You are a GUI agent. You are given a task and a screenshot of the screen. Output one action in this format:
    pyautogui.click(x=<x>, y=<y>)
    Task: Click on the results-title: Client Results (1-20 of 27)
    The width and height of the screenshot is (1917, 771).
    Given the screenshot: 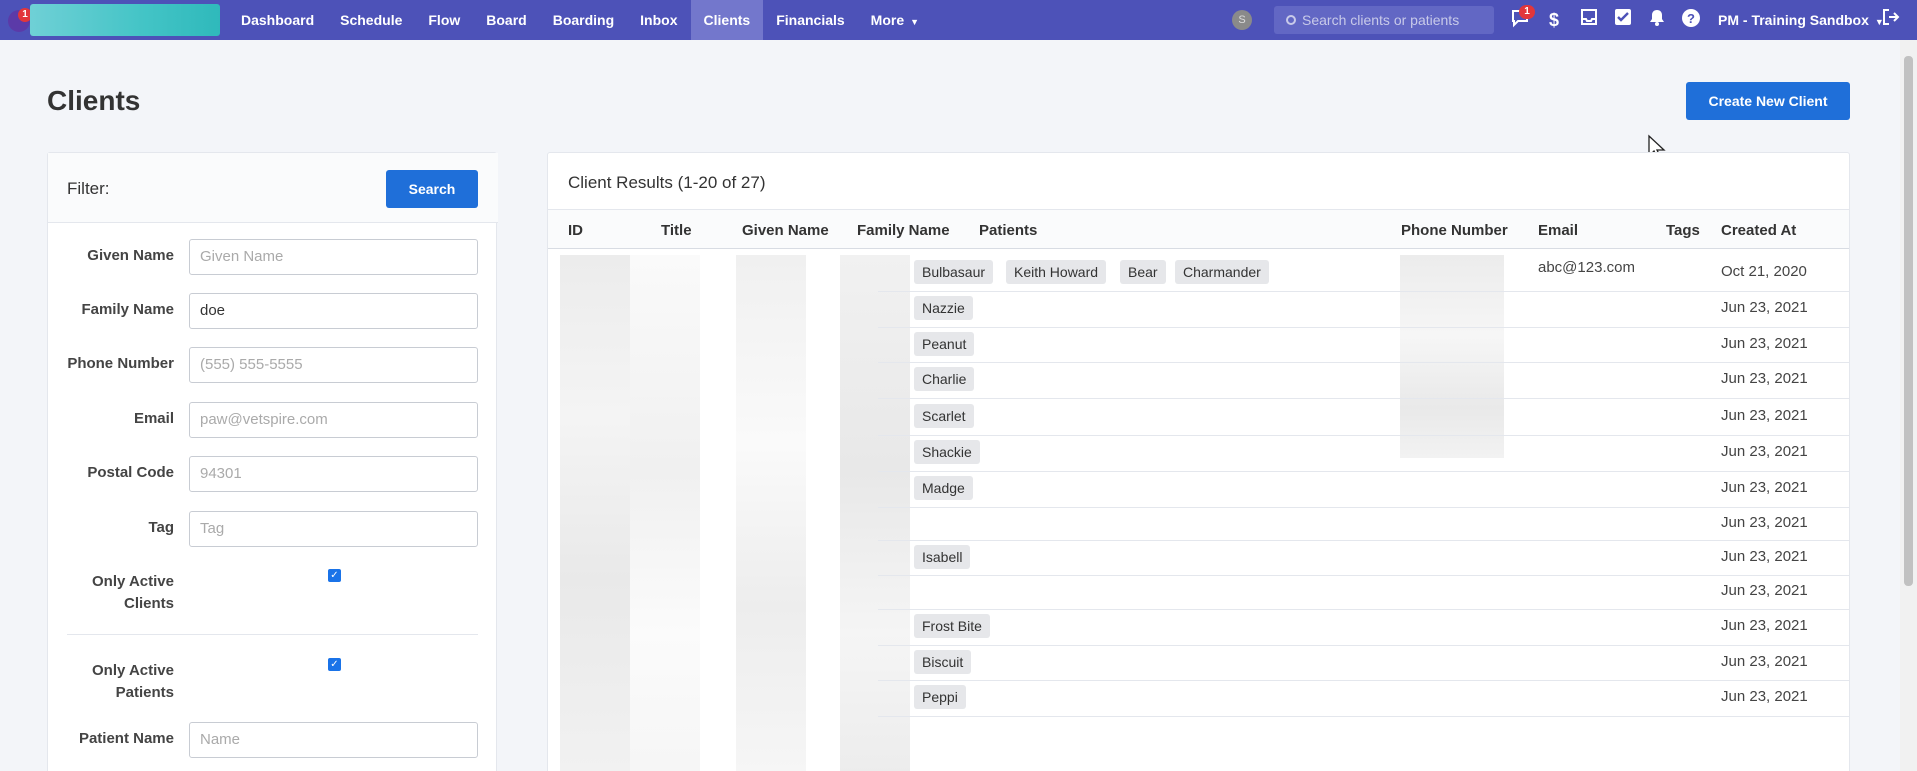 What is the action you would take?
    pyautogui.click(x=667, y=182)
    